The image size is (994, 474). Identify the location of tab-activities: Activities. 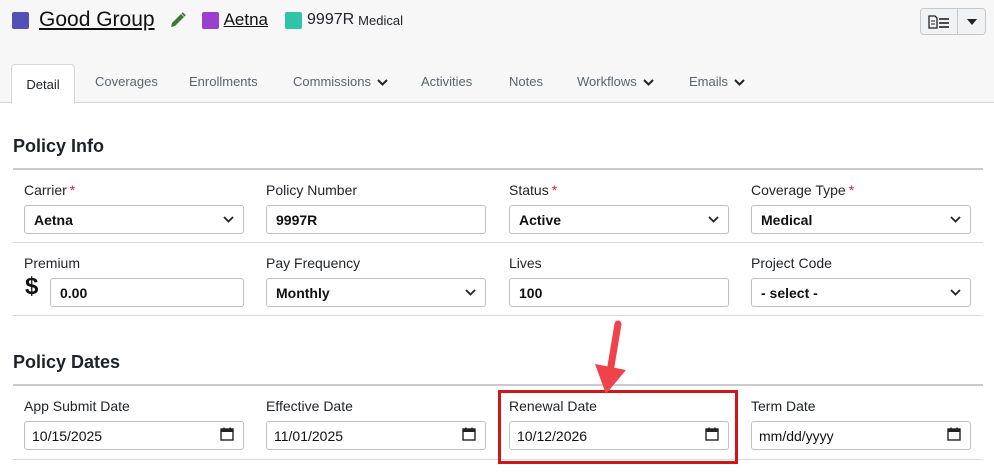
(446, 81).